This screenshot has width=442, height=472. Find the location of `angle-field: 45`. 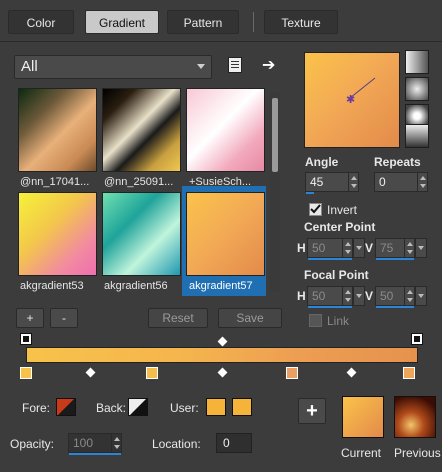

angle-field: 45 is located at coordinates (332, 183).